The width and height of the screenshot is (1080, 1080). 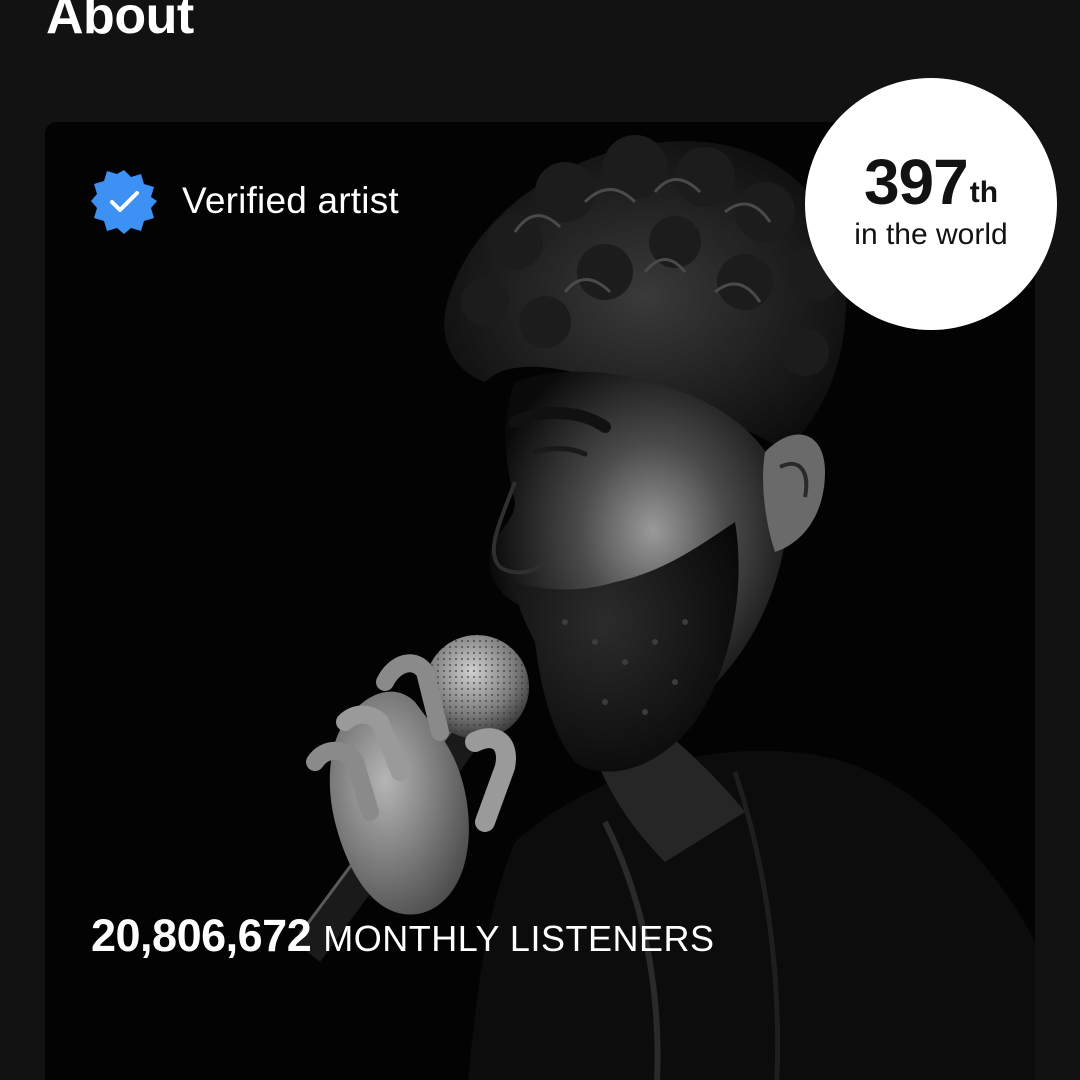 I want to click on section-title: About, so click(x=120, y=22).